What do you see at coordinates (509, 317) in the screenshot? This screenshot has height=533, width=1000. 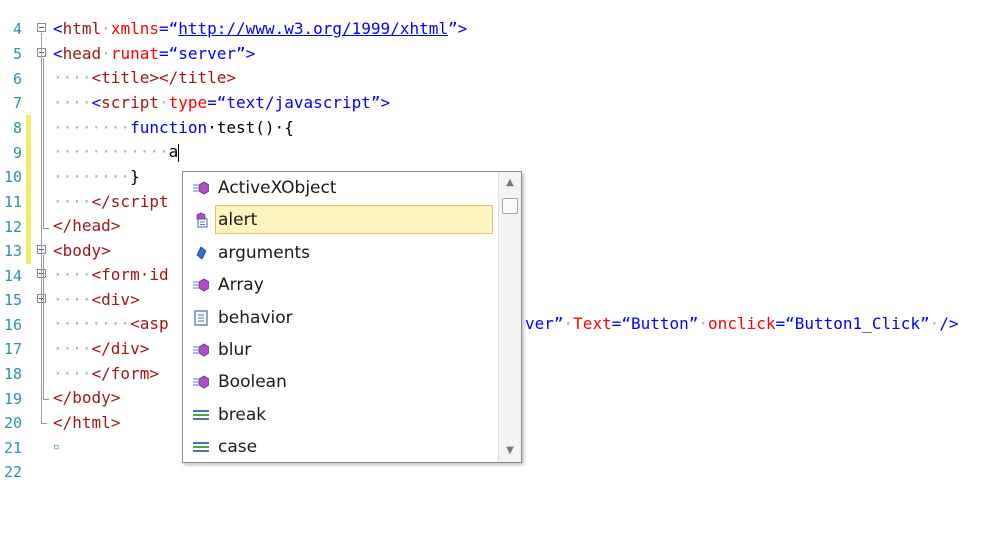 I see `completion-scrollbar: ▲ ▼` at bounding box center [509, 317].